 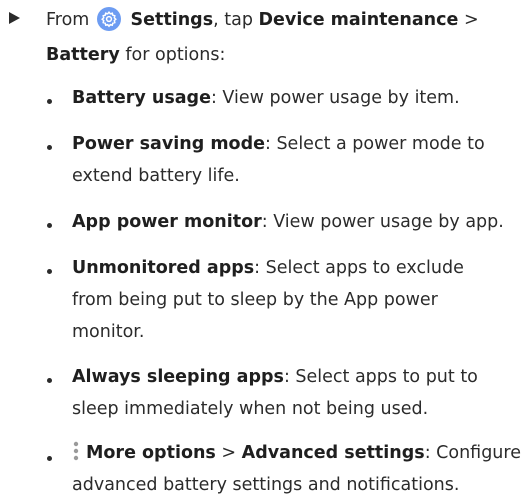 I want to click on list-item-text: : View power usage by app., so click(x=382, y=222).